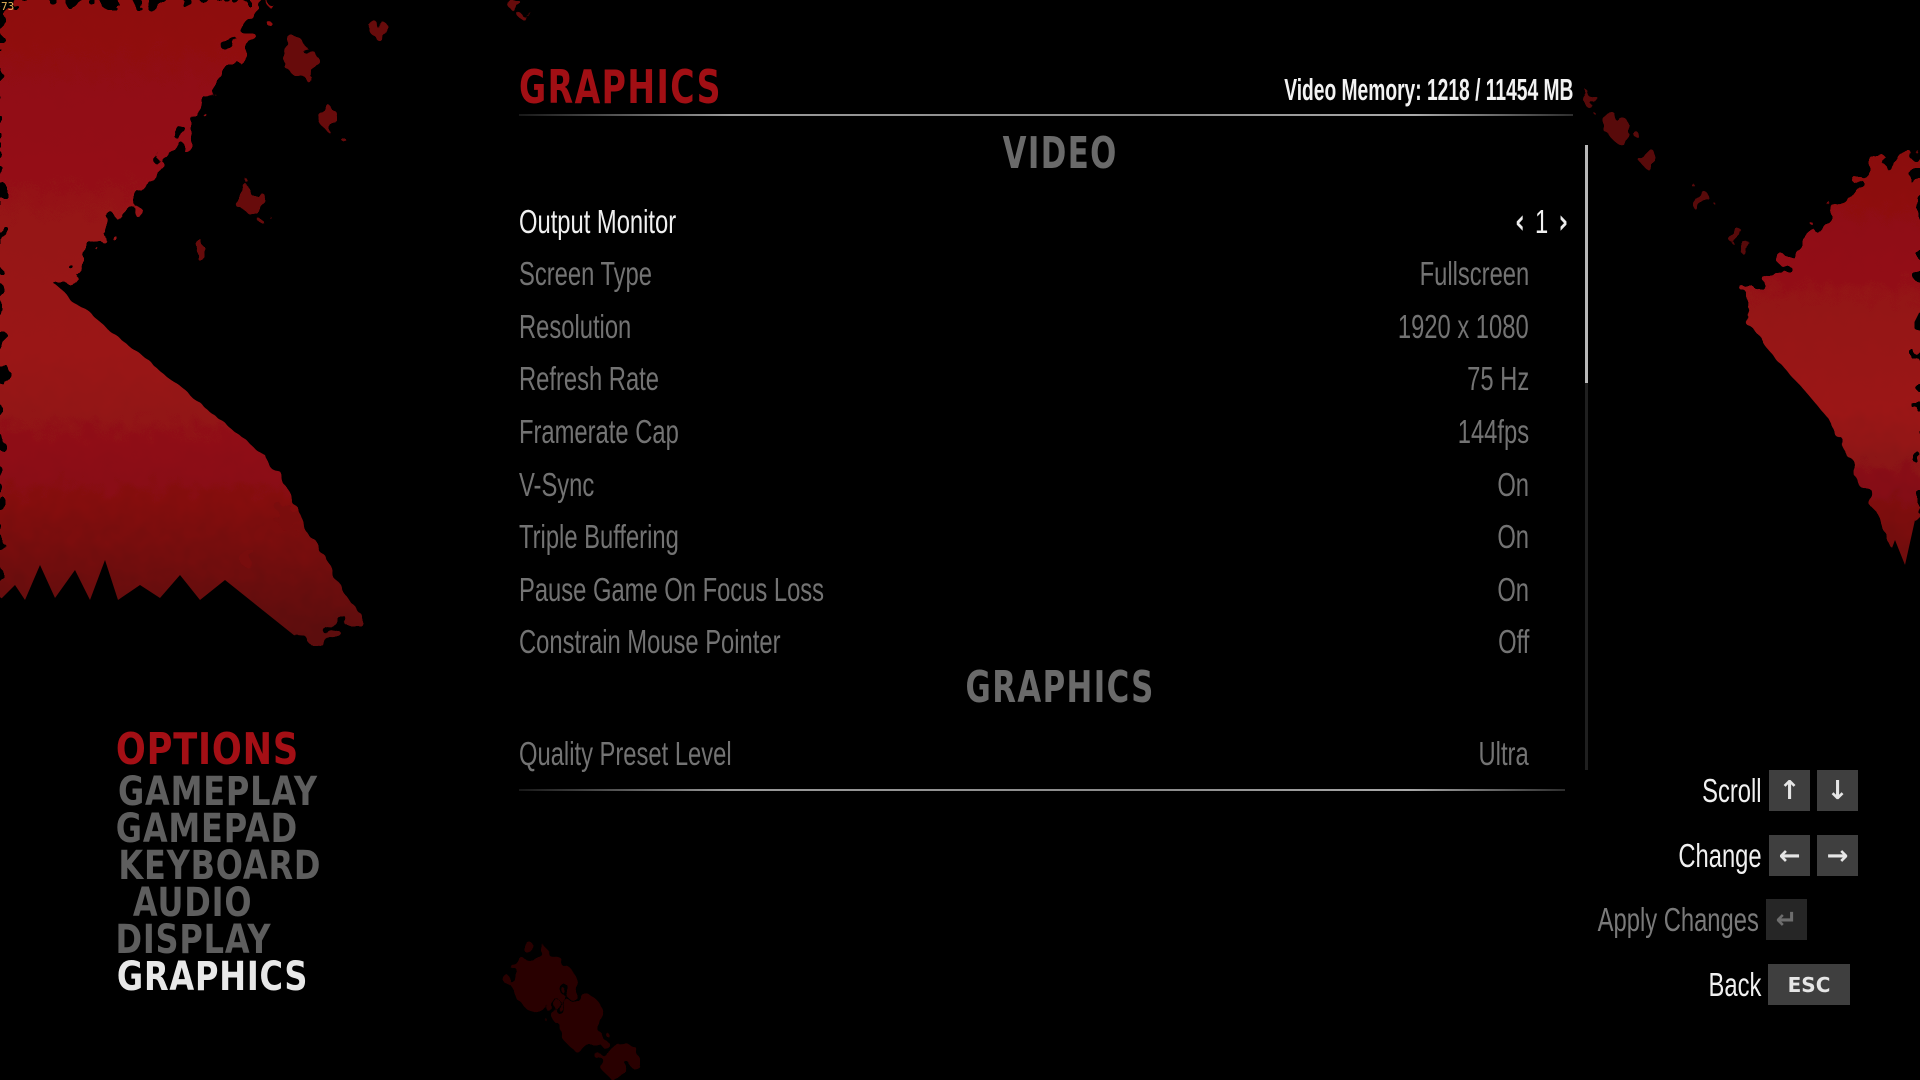  I want to click on setting-row-screen-type: Screen Type Fullscreen, so click(1024, 274).